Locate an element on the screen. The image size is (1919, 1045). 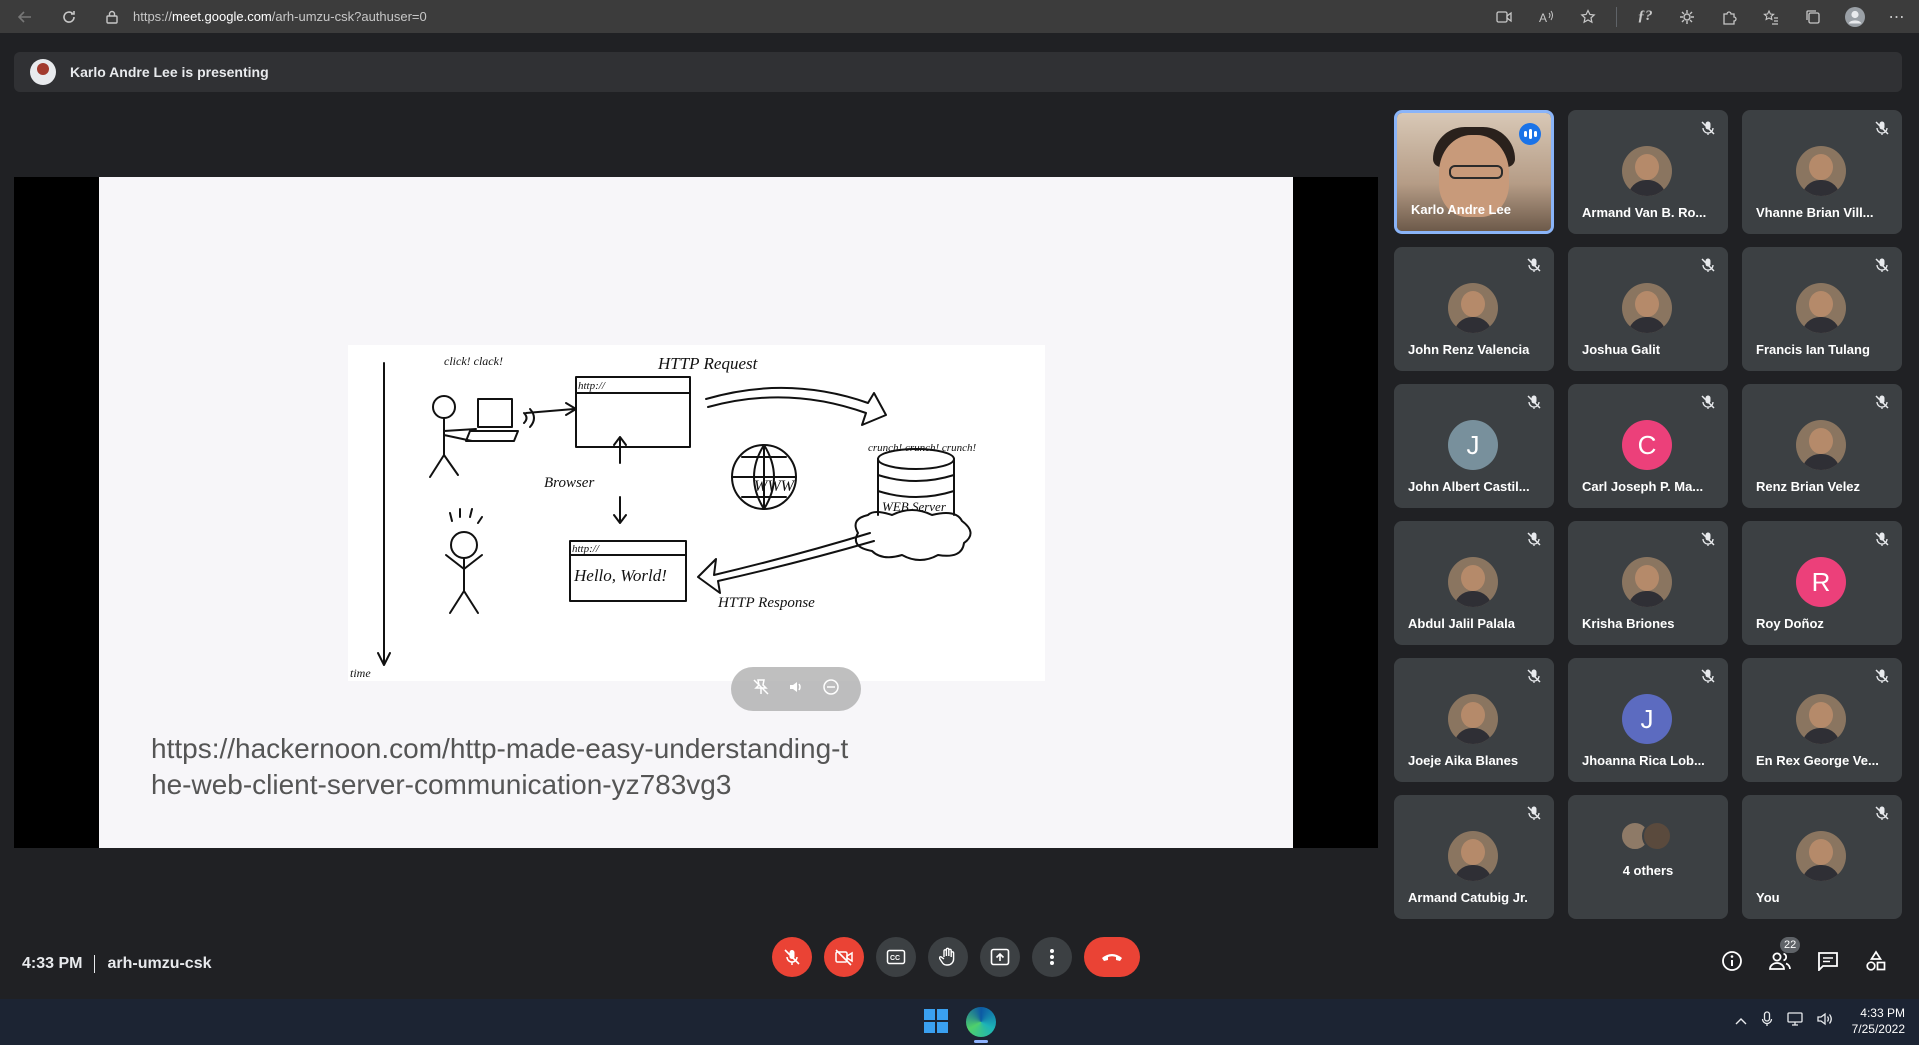
info-icon is located at coordinates (1732, 961).